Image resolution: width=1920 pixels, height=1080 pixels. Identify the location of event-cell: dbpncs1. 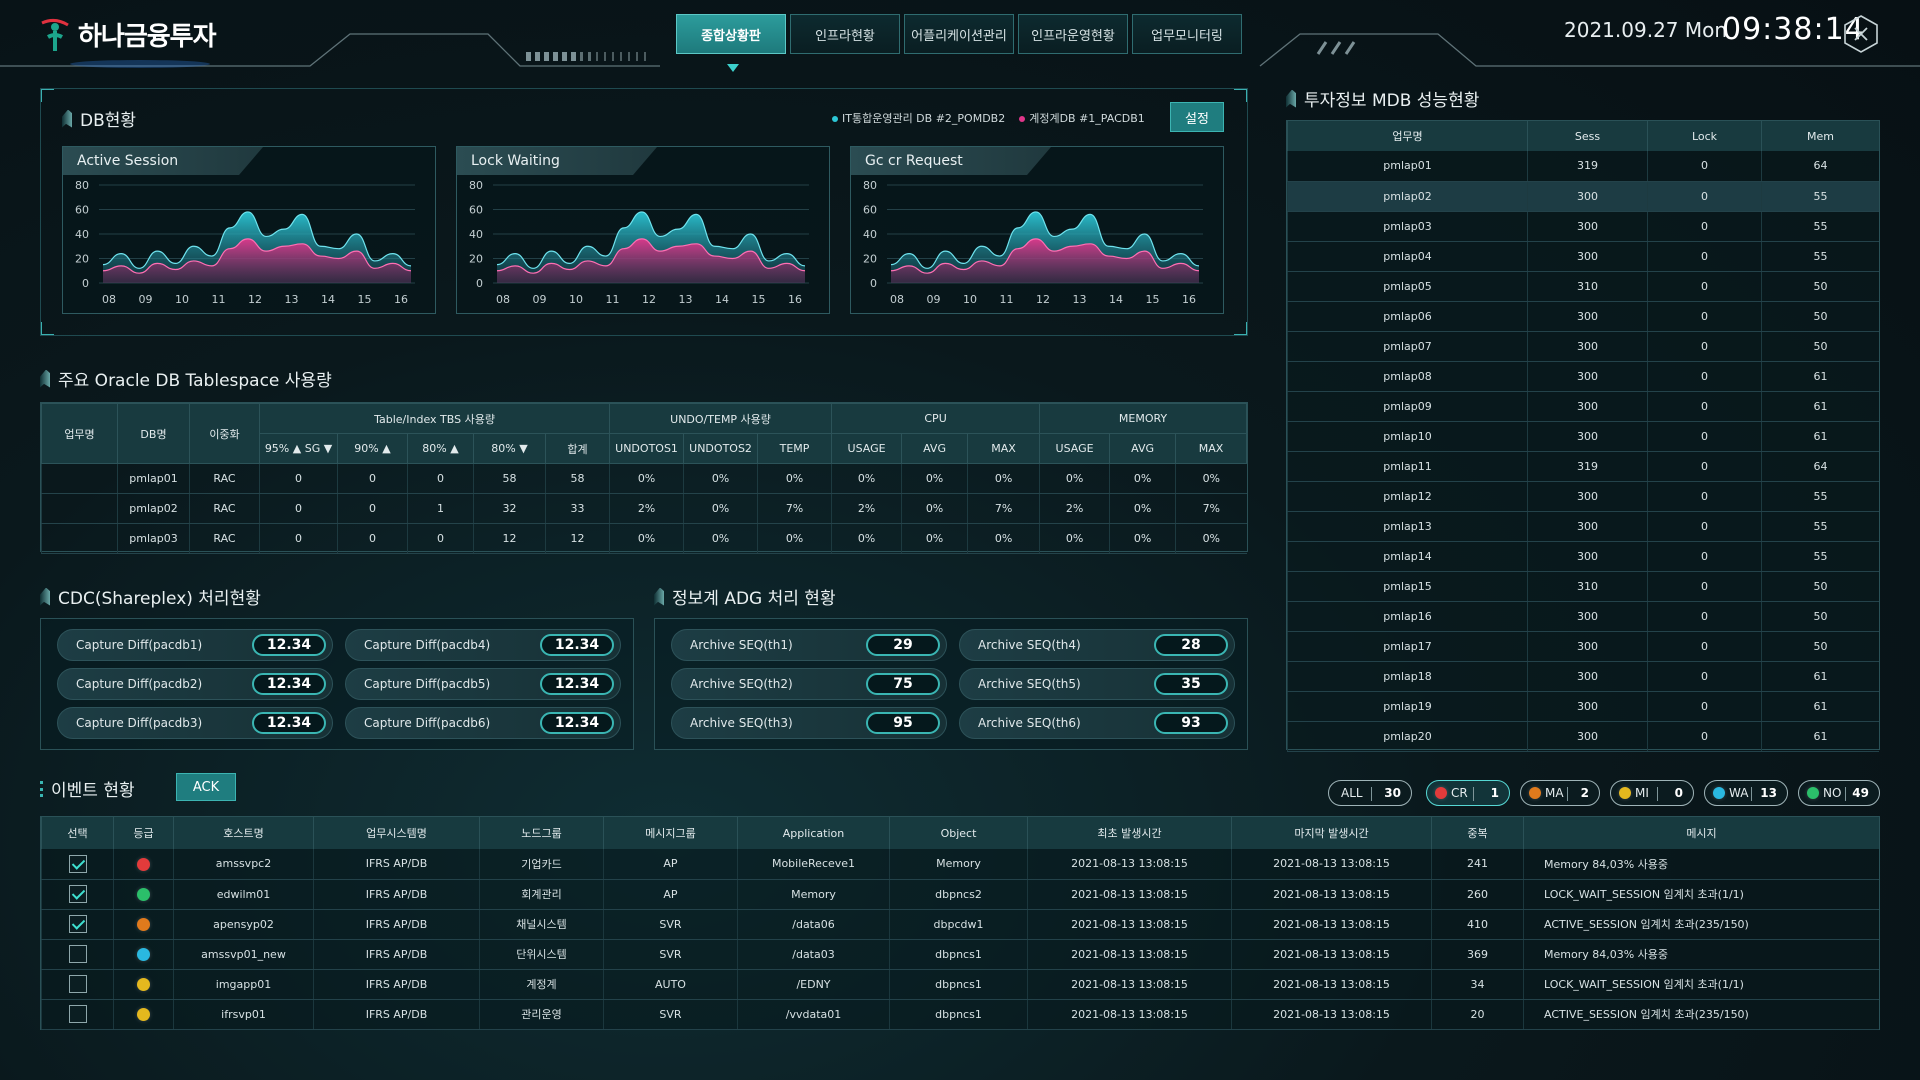
(958, 984).